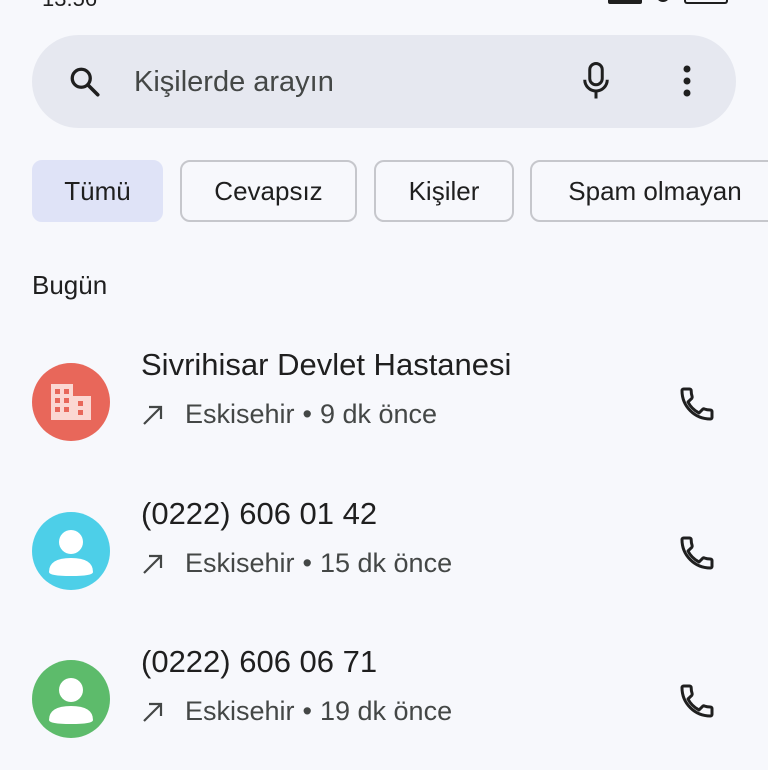 This screenshot has width=768, height=770. I want to click on filter-chip-missed: Cevapsız, so click(268, 191).